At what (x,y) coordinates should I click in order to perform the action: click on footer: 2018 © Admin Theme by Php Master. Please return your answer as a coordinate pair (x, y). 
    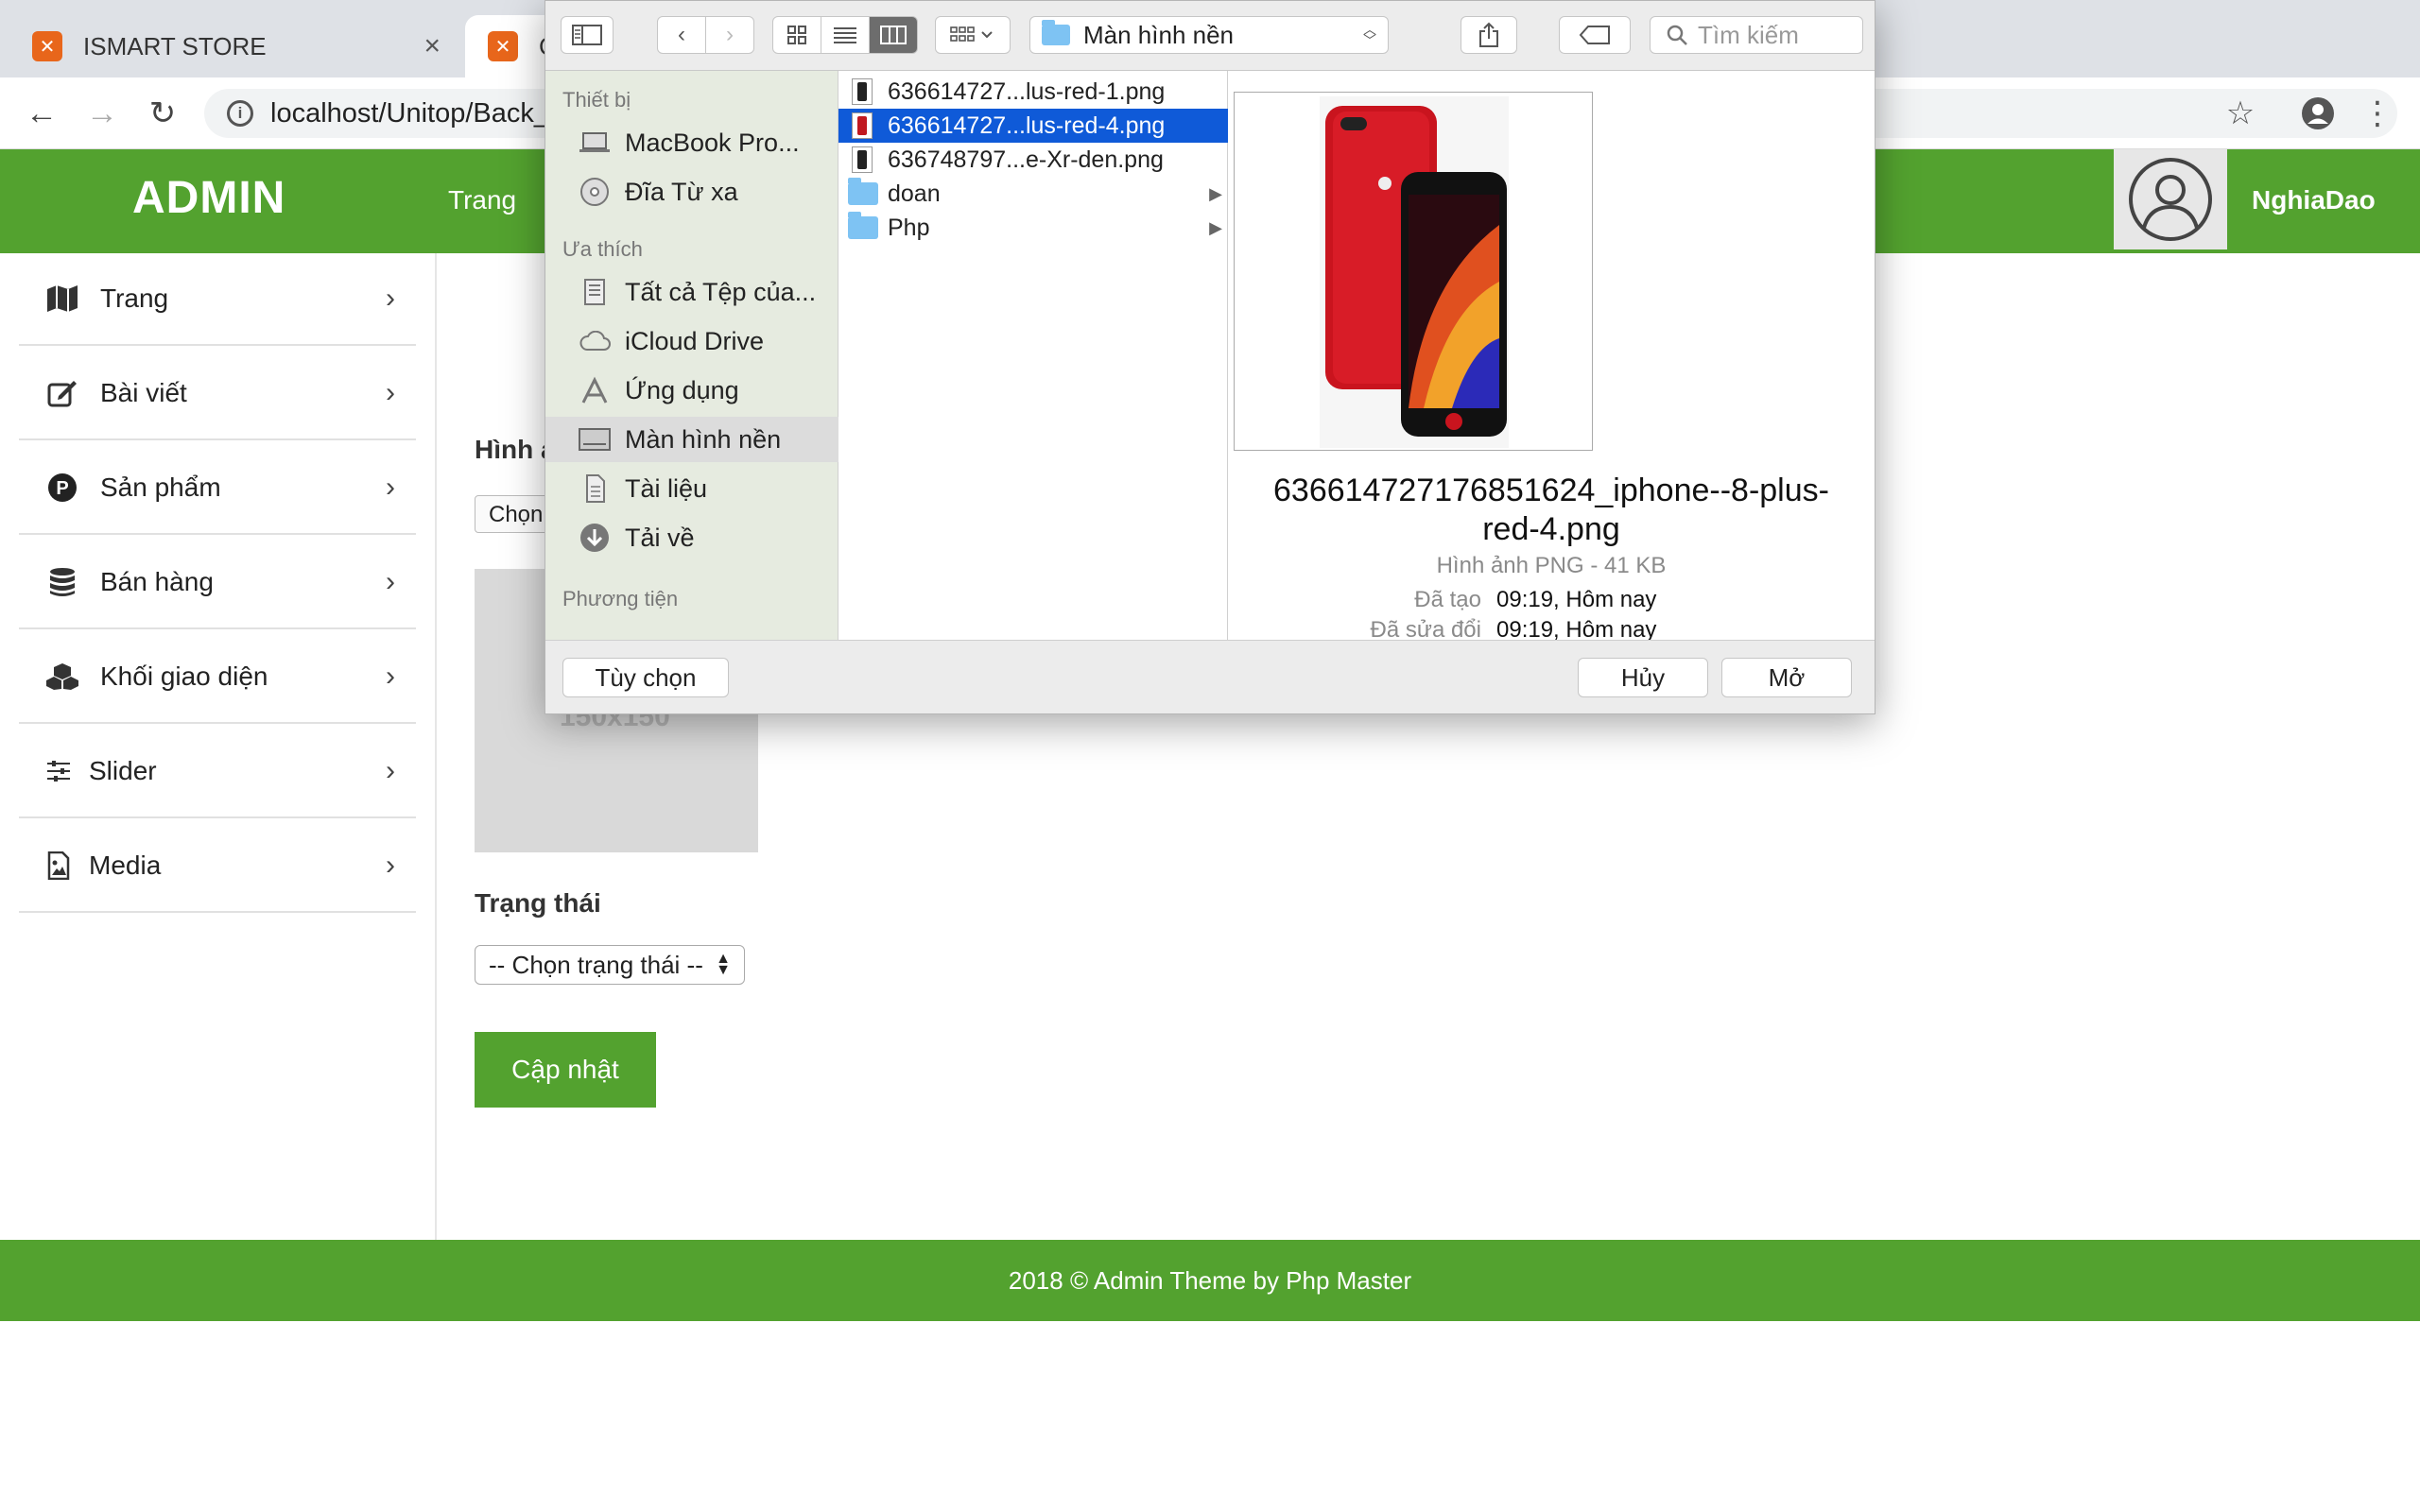
    Looking at the image, I should click on (1210, 1280).